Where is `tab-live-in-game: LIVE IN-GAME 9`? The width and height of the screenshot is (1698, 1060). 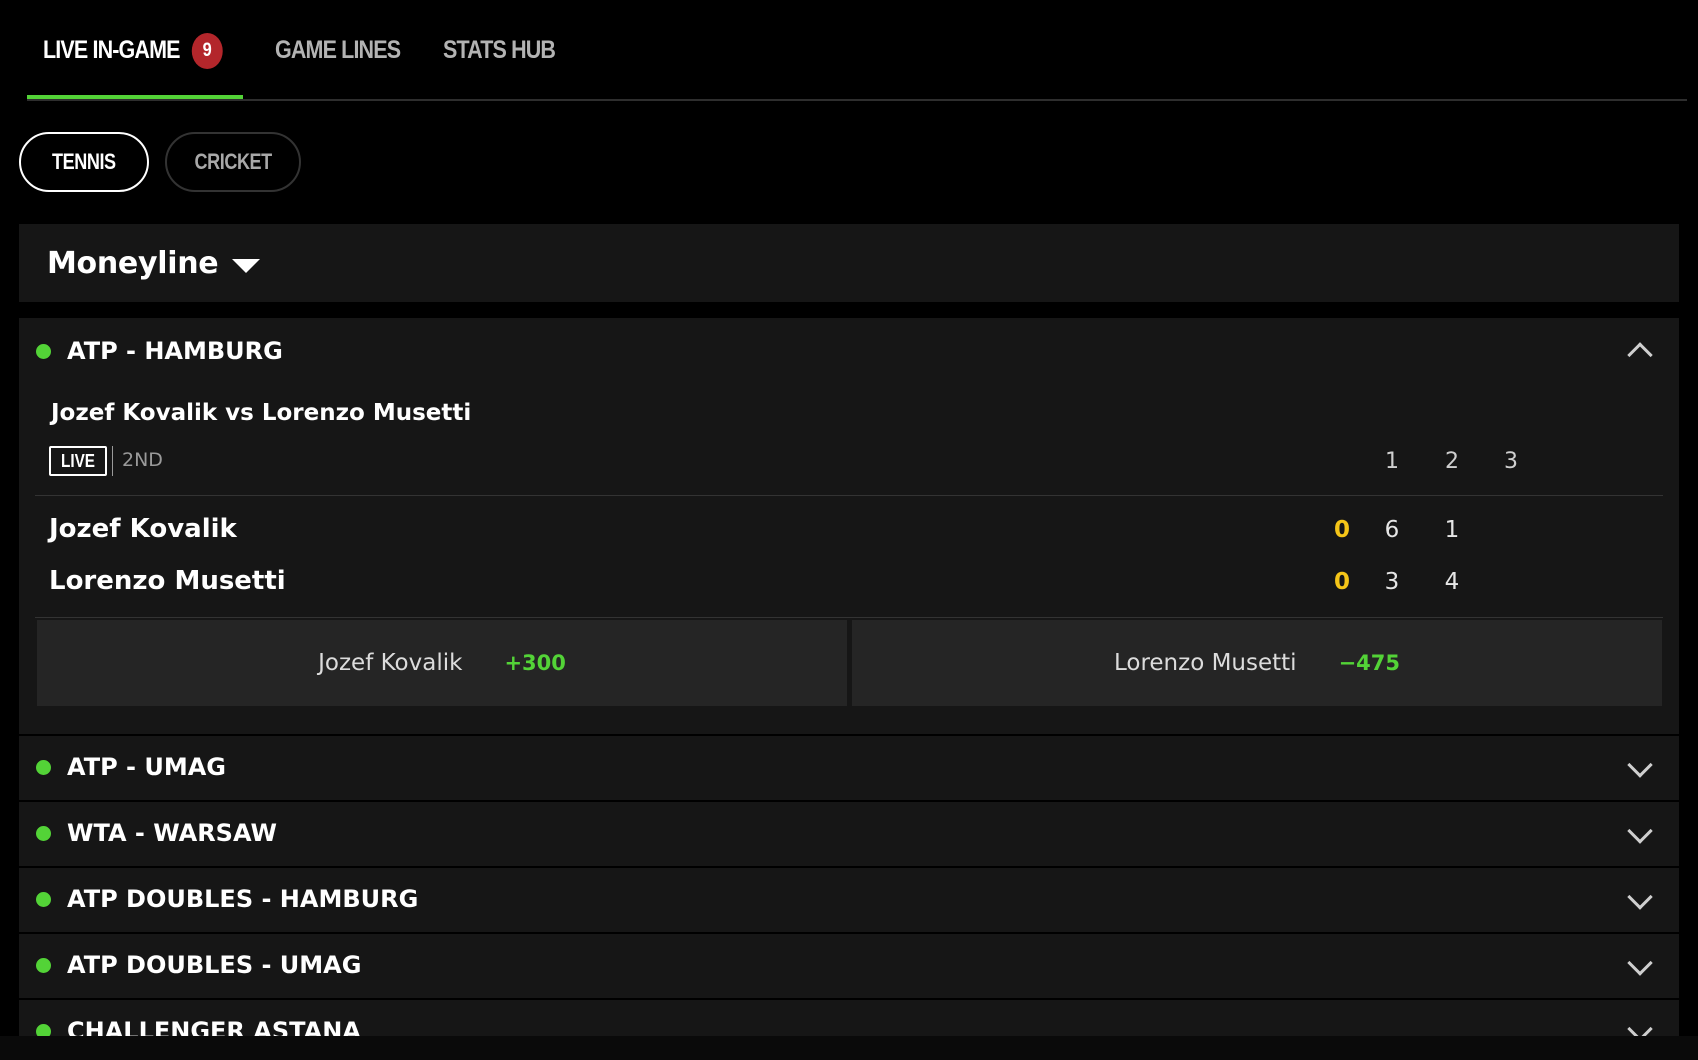
tab-live-in-game: LIVE IN-GAME 9 is located at coordinates (133, 50).